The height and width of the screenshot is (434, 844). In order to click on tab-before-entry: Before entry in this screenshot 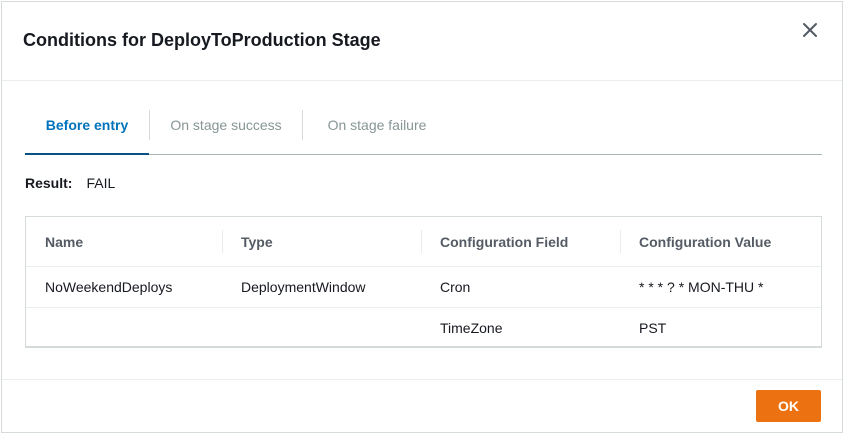, I will do `click(87, 132)`.